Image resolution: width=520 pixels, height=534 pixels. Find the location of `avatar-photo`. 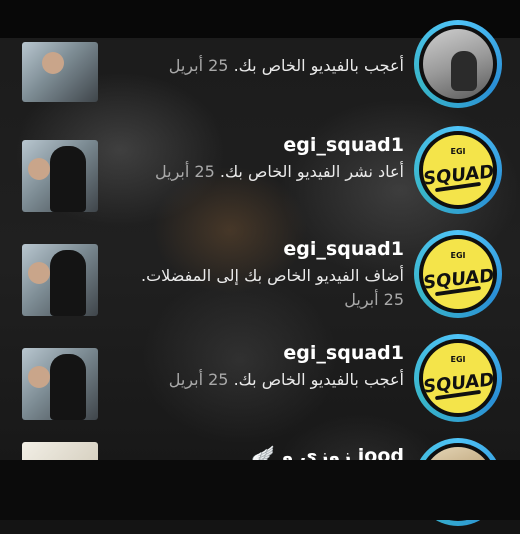

avatar-photo is located at coordinates (458, 64).